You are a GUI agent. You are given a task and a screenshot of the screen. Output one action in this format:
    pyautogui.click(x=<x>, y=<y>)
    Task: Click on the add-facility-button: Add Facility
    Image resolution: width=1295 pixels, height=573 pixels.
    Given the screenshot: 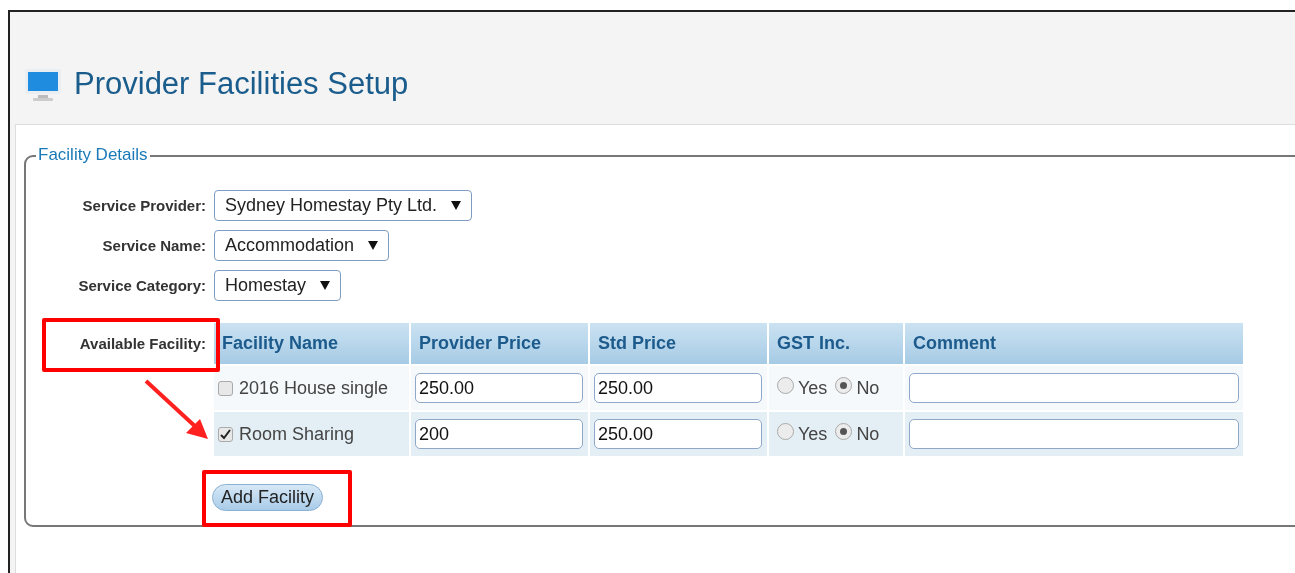 What is the action you would take?
    pyautogui.click(x=268, y=497)
    